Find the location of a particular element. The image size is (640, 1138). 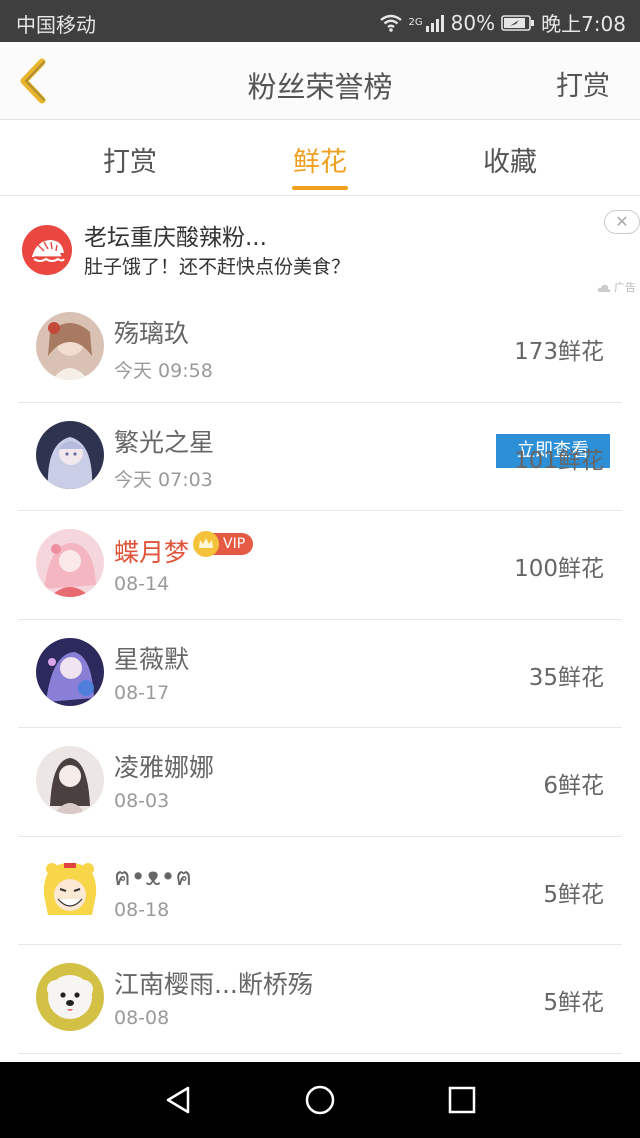

ad-close-button: ✕ is located at coordinates (622, 222).